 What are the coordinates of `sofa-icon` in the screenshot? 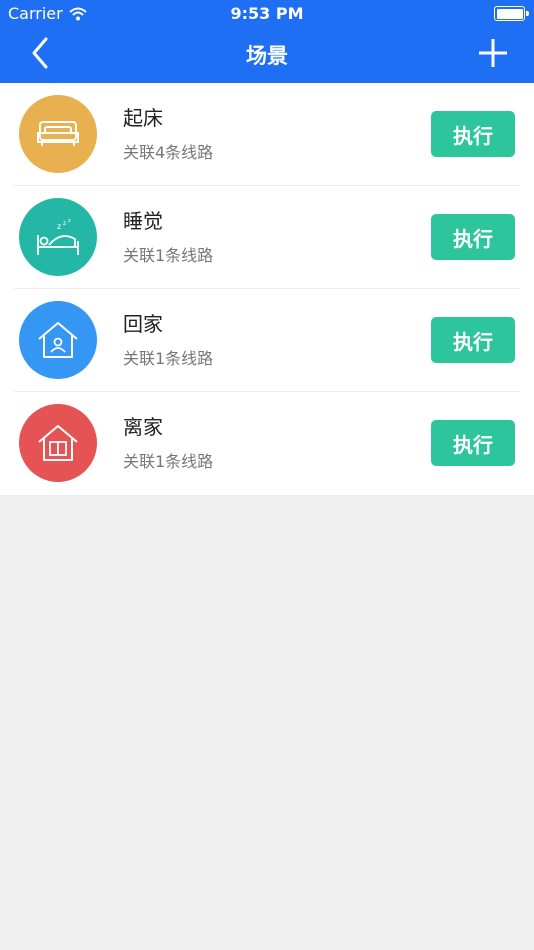 It's located at (58, 133).